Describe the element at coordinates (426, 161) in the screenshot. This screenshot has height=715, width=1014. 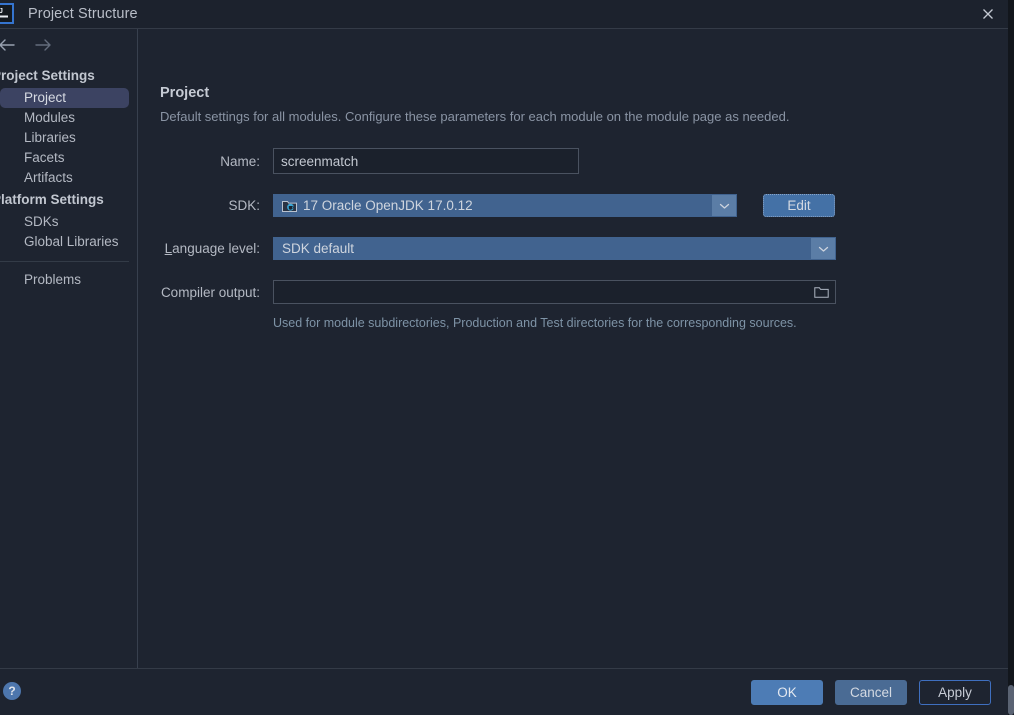
I see `project-name-input` at that location.